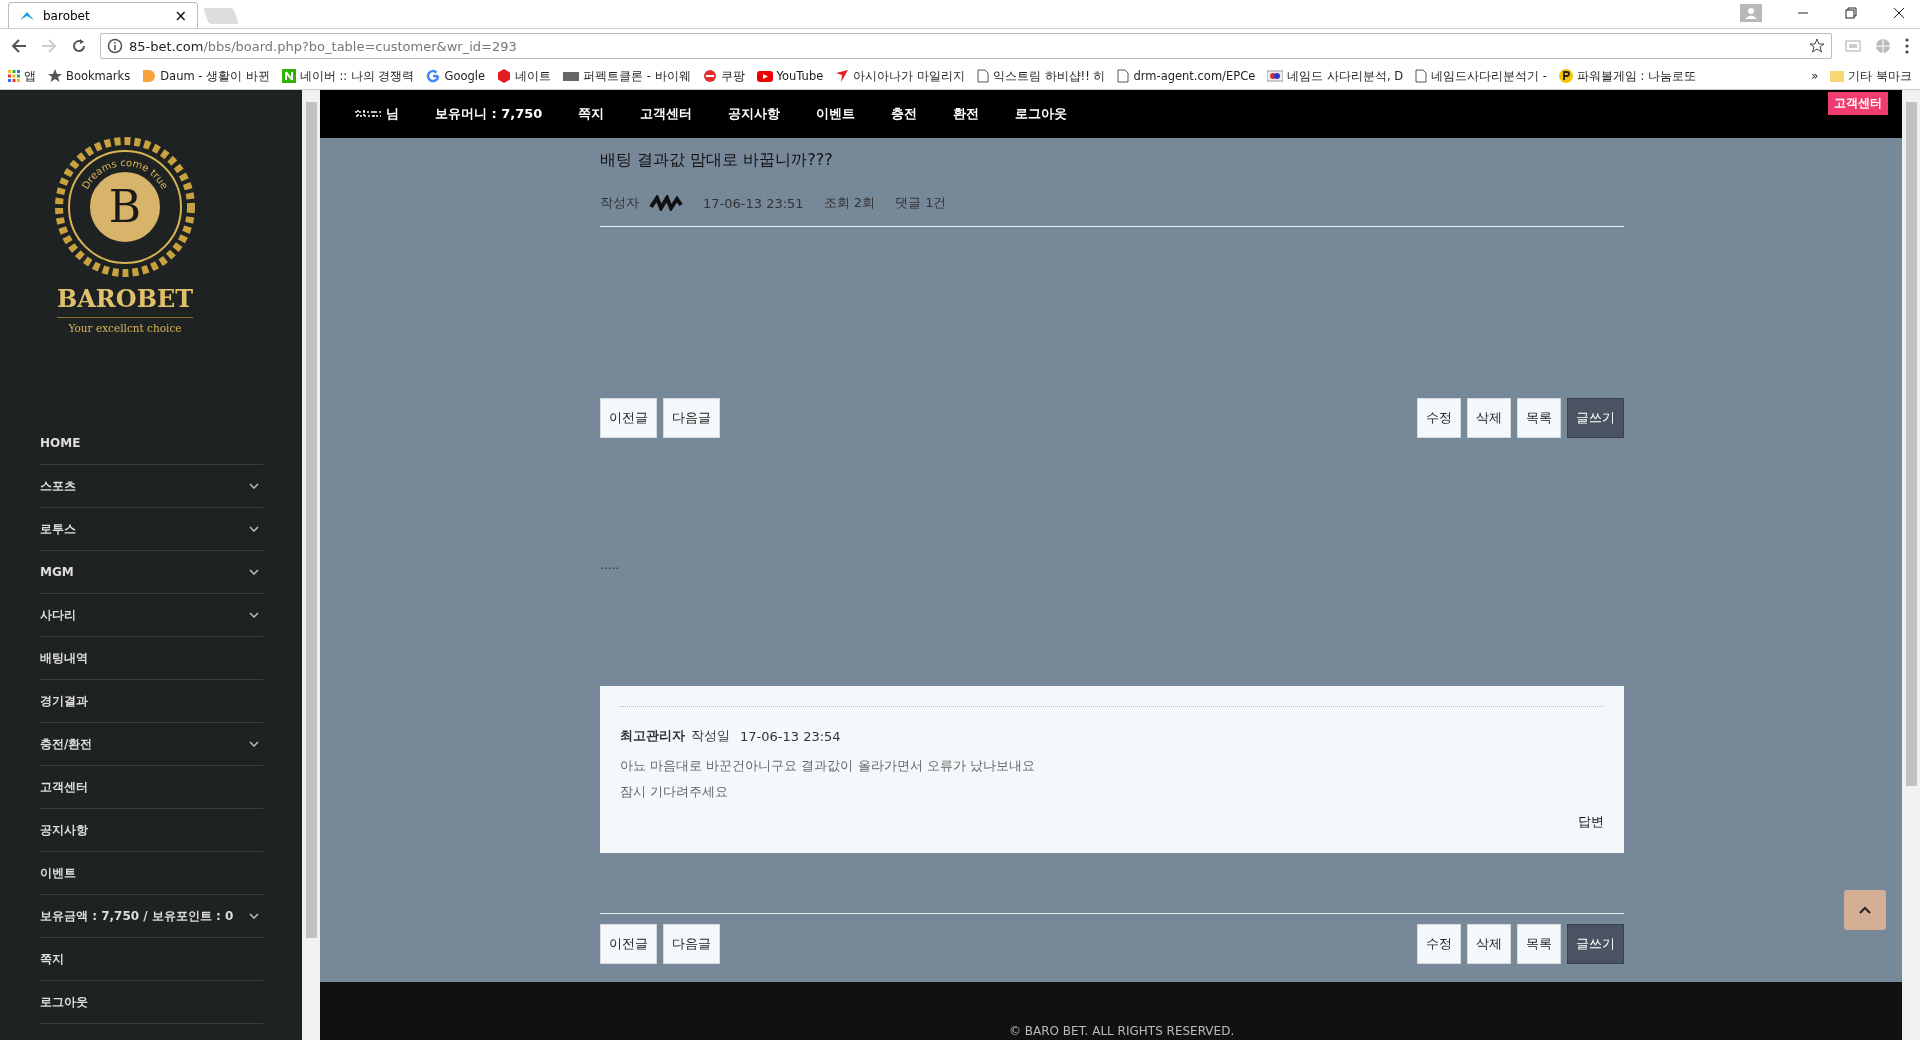 Image resolution: width=1920 pixels, height=1040 pixels. I want to click on bookmark: 네임드사다리분석기 -, so click(1481, 76).